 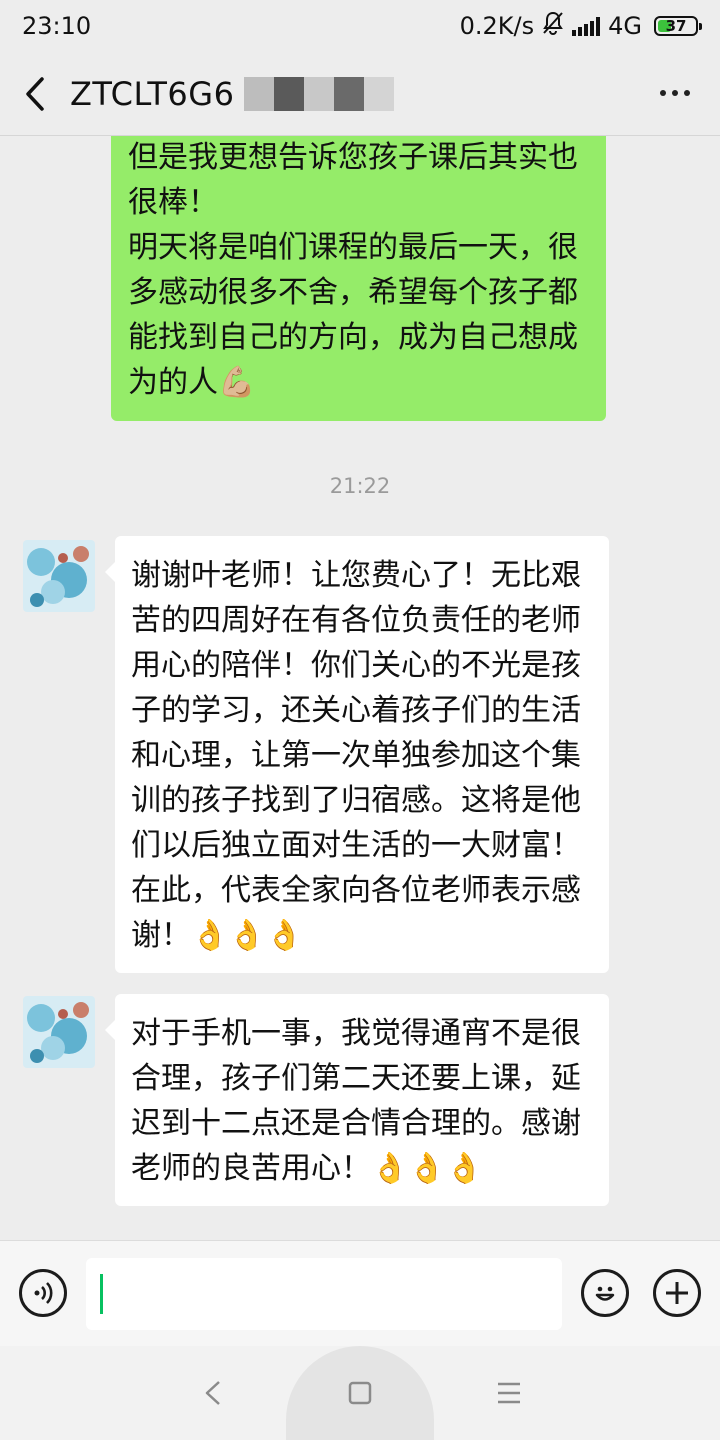 I want to click on system-home-icon, so click(x=360, y=1393).